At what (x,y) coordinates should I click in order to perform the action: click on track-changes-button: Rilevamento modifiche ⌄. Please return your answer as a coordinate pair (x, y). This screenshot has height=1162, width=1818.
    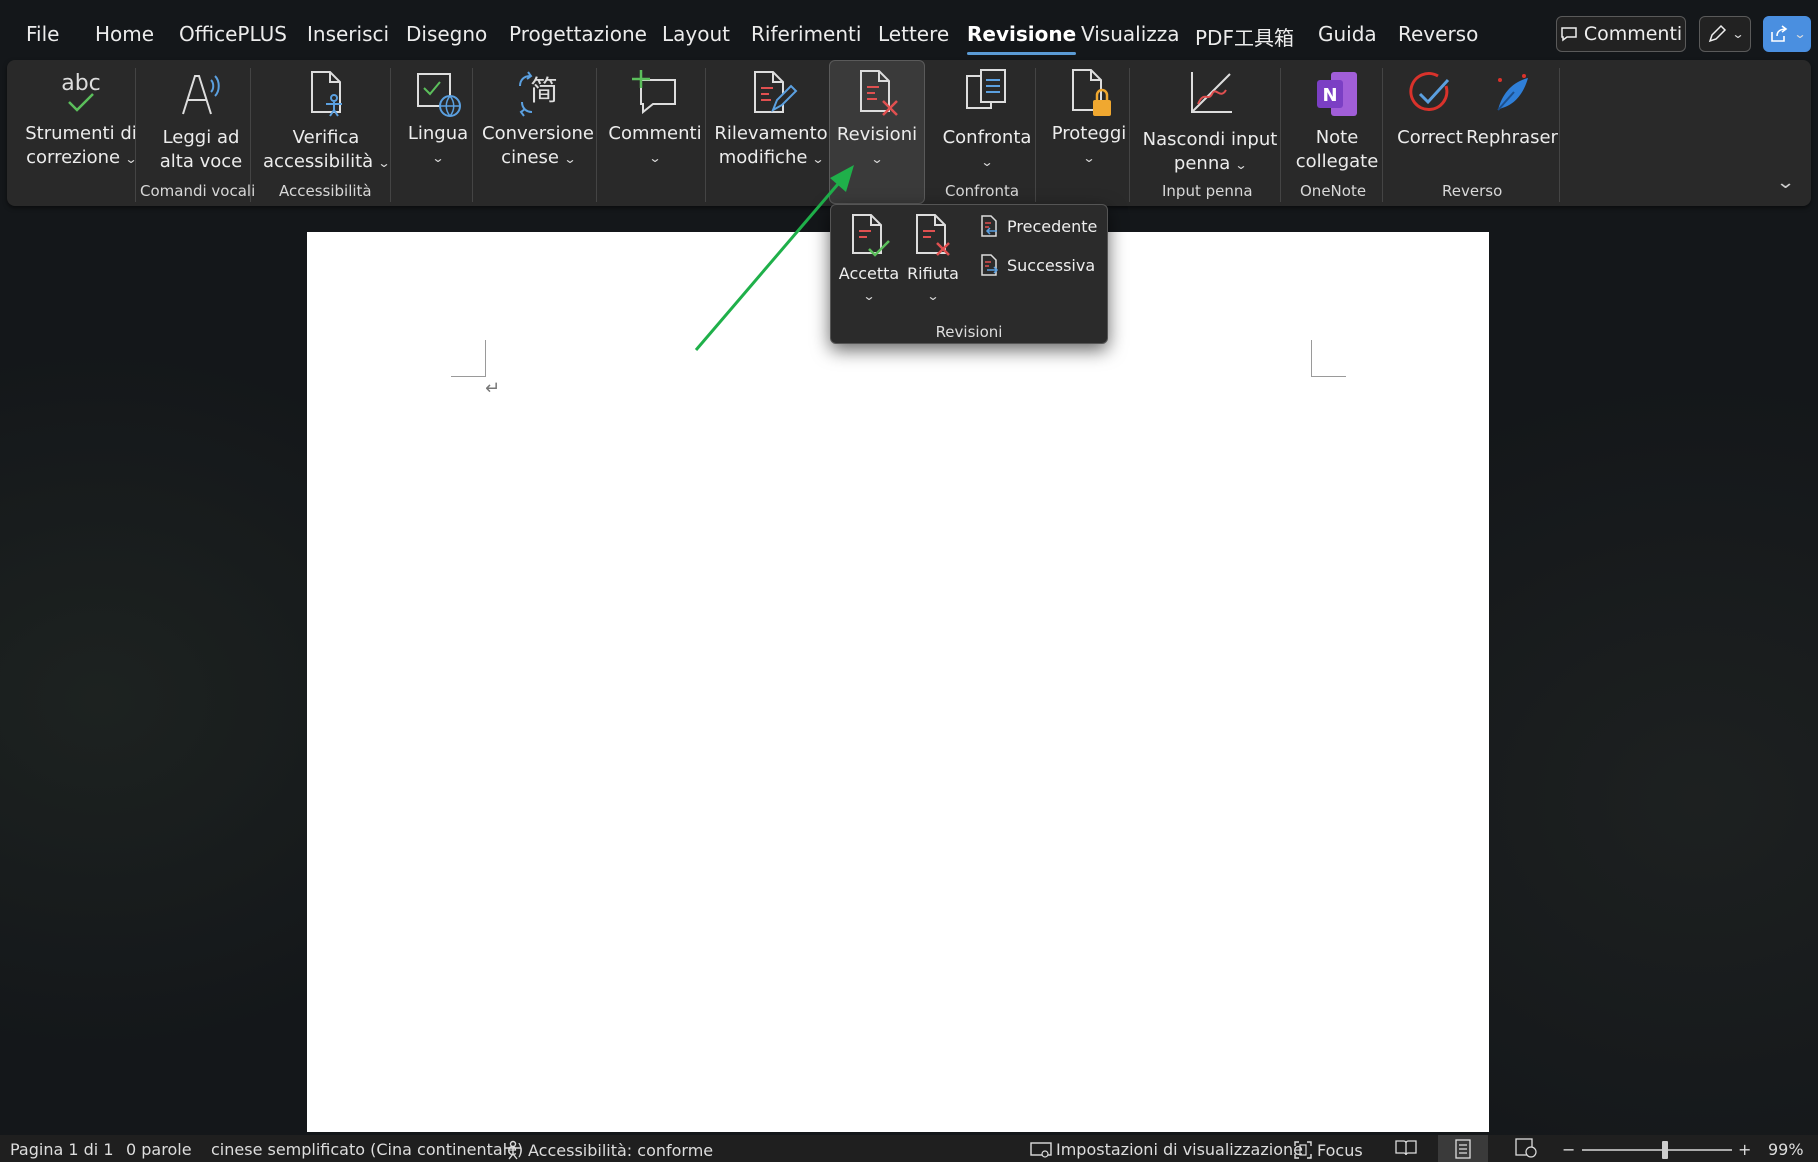
    Looking at the image, I should click on (771, 130).